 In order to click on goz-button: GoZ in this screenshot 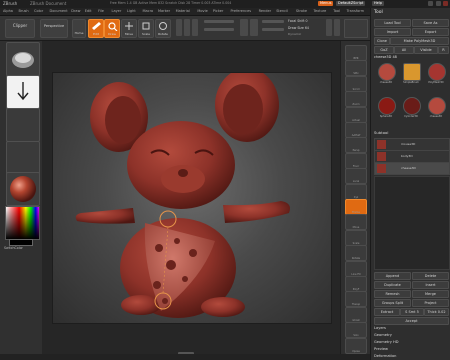, I will do `click(384, 50)`.